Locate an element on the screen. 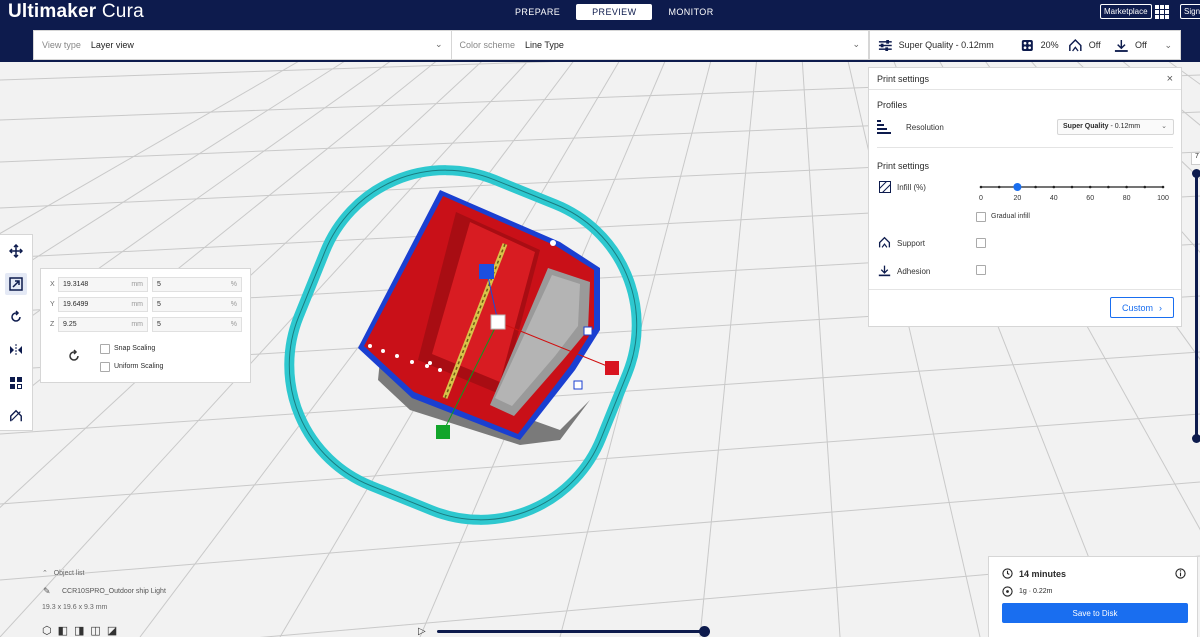 This screenshot has width=1200, height=637. pencil-icon: ✎ is located at coordinates (47, 591).